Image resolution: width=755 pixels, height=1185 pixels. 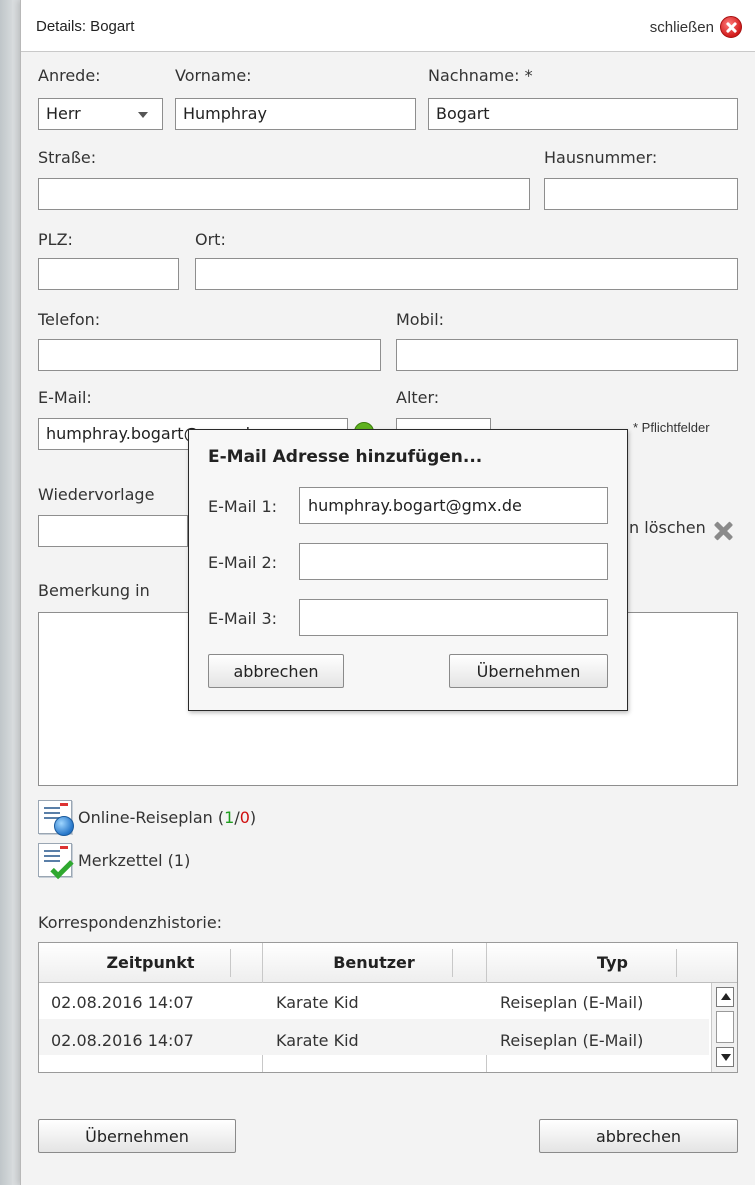 What do you see at coordinates (130, 922) in the screenshot?
I see `korrespondenzhistorie-label: Korrespondenzhistorie:` at bounding box center [130, 922].